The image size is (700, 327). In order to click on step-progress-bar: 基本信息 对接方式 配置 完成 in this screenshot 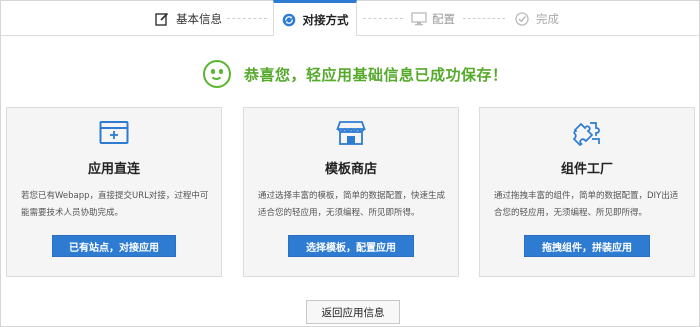, I will do `click(350, 18)`.